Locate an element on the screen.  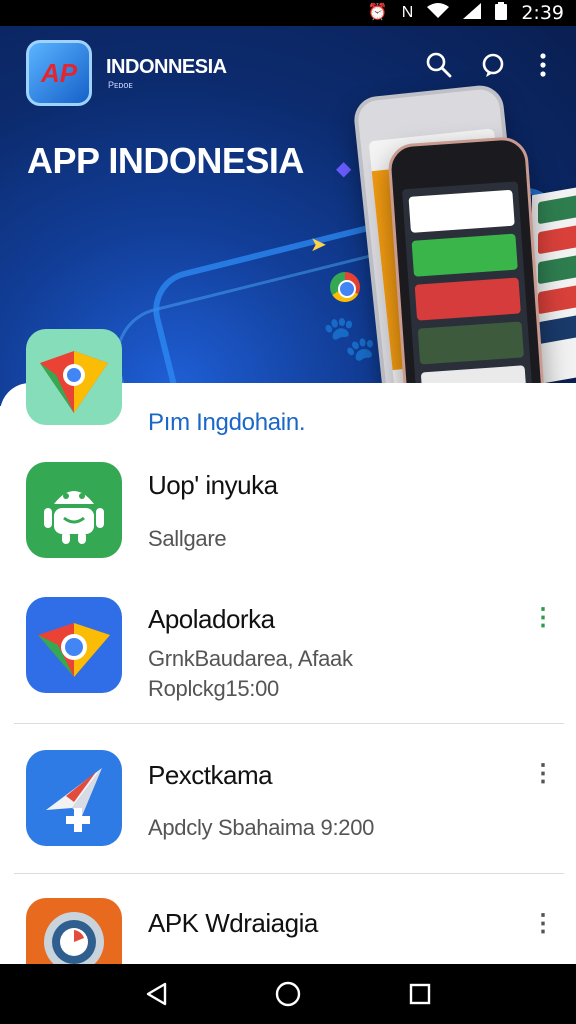
nfc-icon: N is located at coordinates (407, 12).